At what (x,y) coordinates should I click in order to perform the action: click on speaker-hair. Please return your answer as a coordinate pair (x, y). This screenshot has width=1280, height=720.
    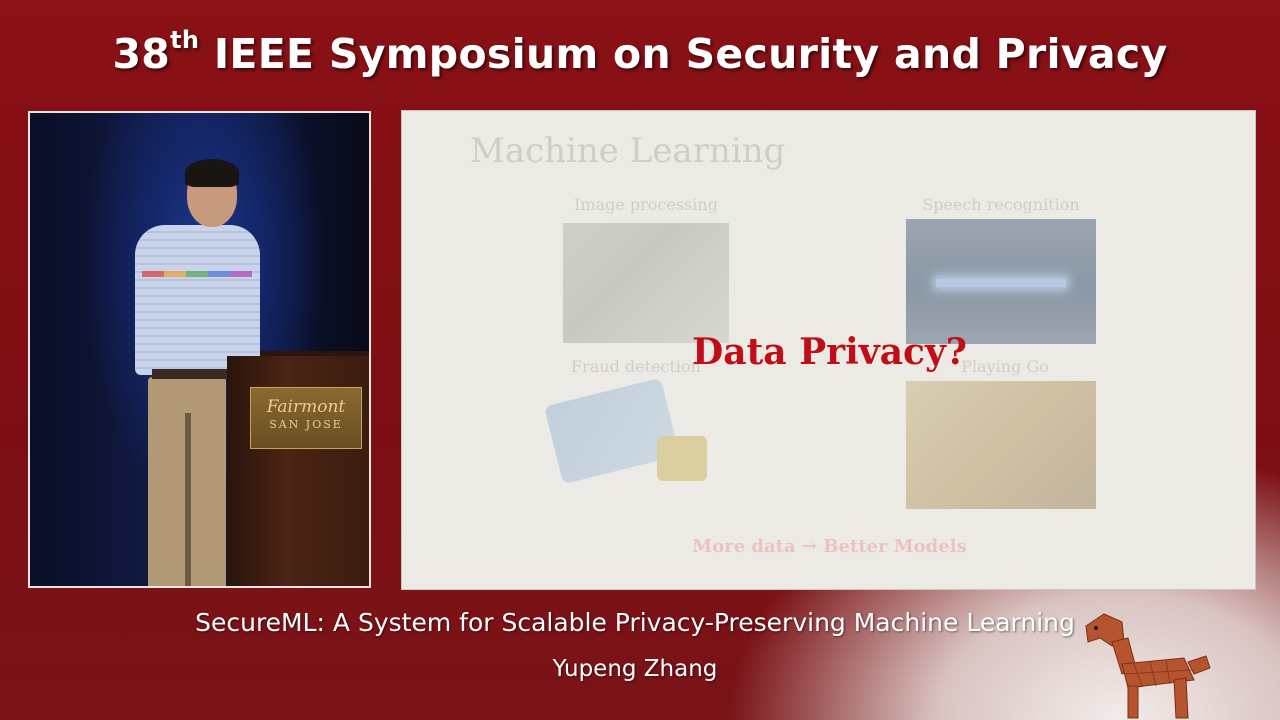
    Looking at the image, I should click on (212, 173).